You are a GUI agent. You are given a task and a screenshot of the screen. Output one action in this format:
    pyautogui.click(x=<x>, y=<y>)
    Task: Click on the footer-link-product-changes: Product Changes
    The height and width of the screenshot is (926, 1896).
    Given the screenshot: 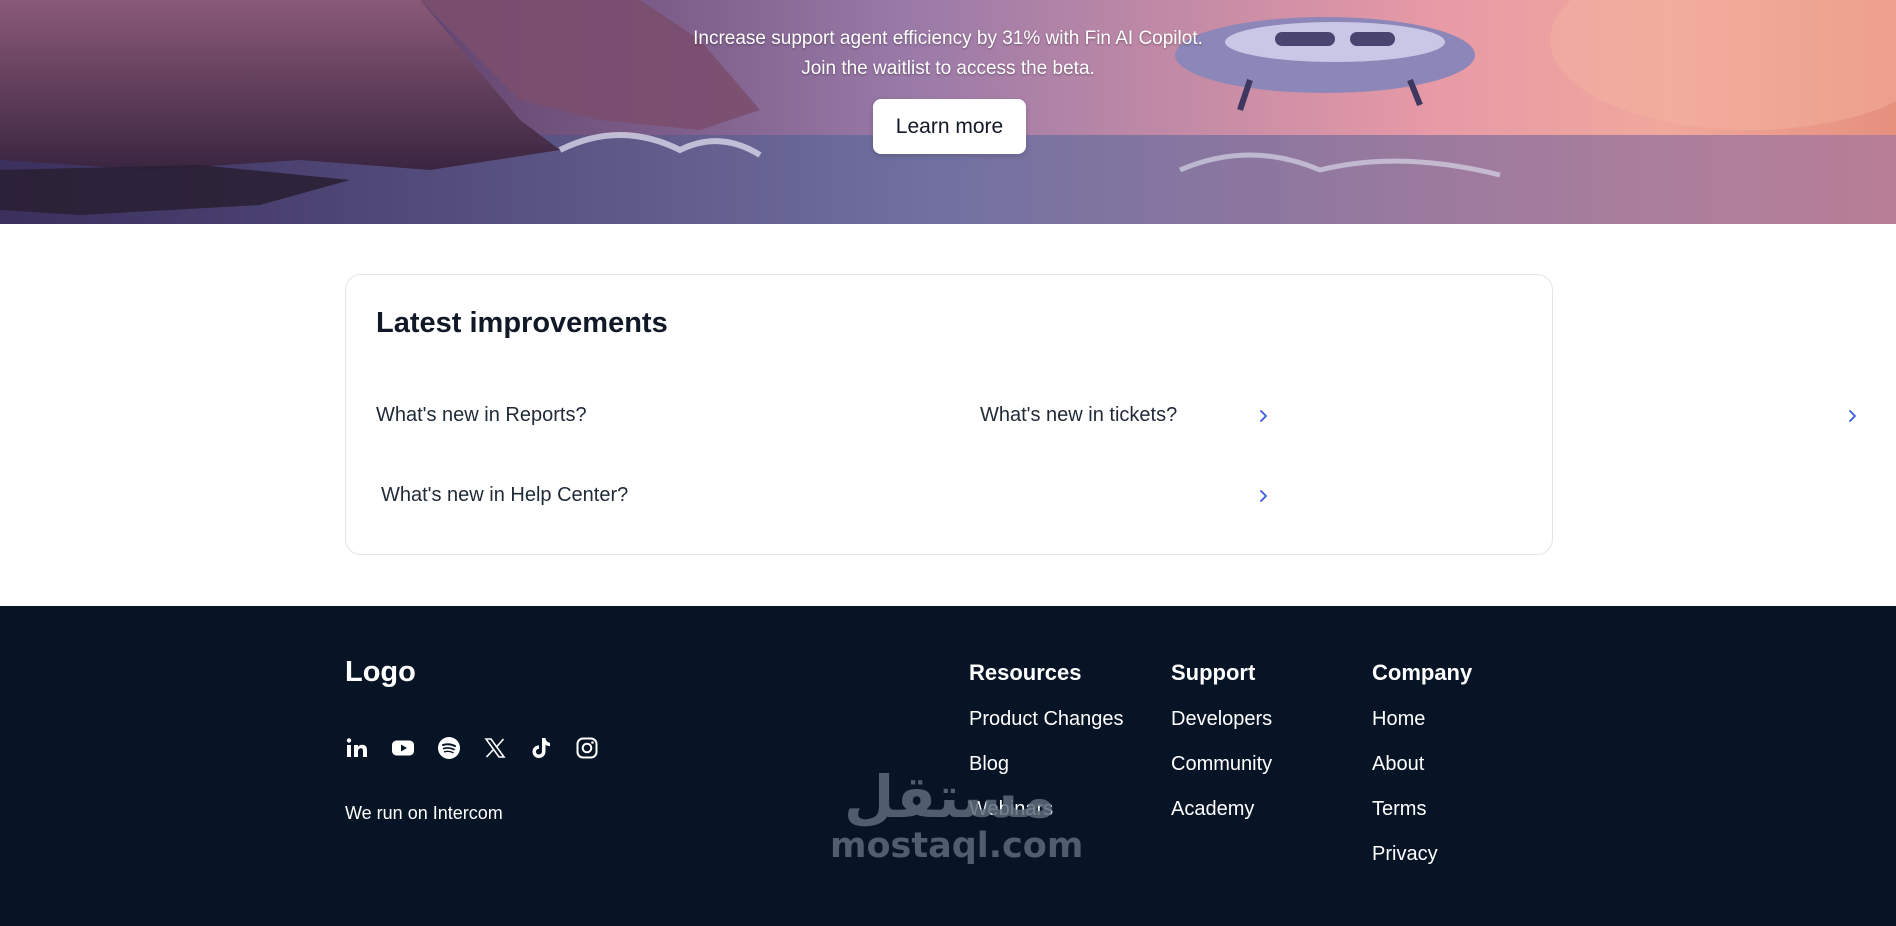 What is the action you would take?
    pyautogui.click(x=1046, y=719)
    